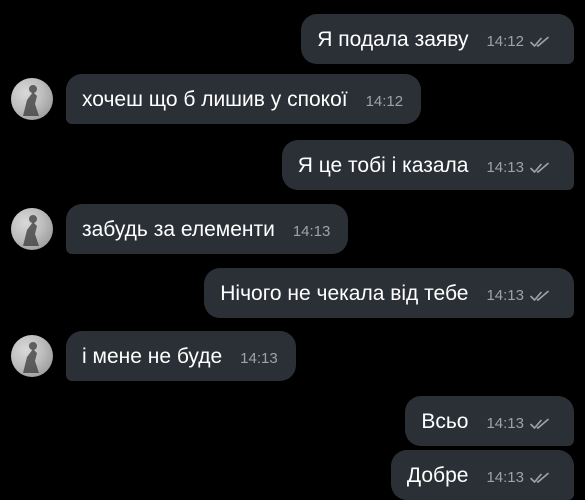  What do you see at coordinates (445, 421) in the screenshot?
I see `message-text: Всьо` at bounding box center [445, 421].